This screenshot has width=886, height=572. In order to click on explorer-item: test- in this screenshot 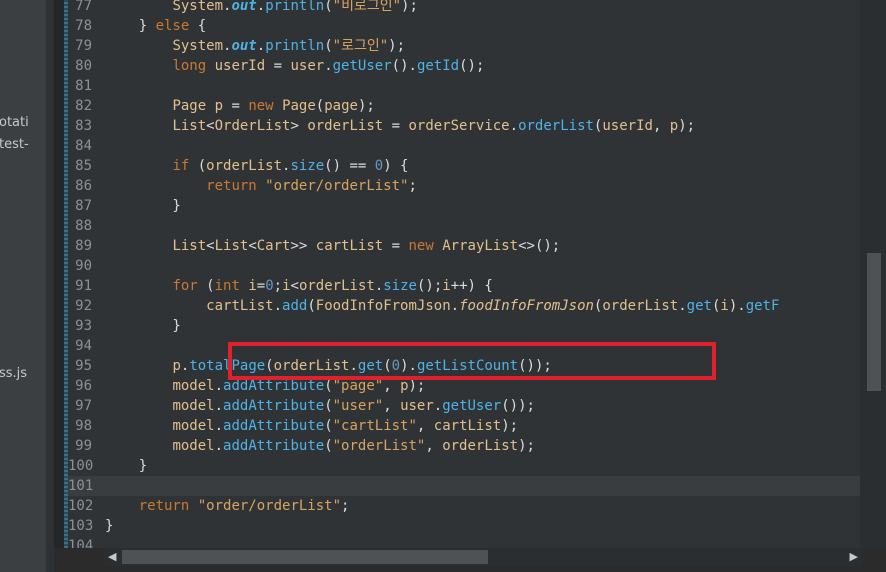, I will do `click(14, 144)`.